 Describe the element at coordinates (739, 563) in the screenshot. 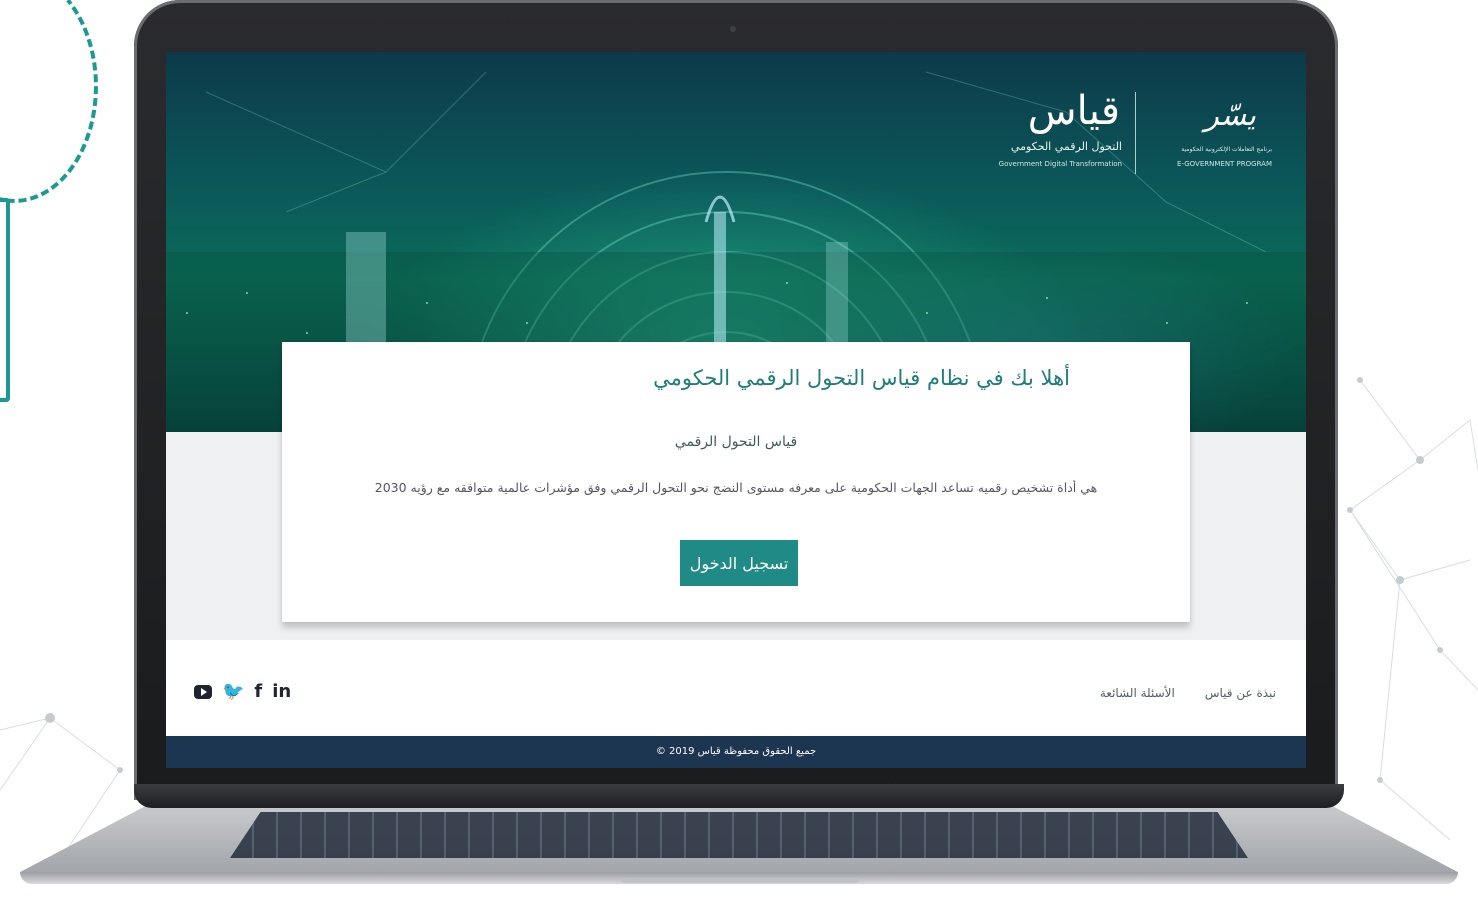

I see `login-button: تسجيل الدخول` at that location.